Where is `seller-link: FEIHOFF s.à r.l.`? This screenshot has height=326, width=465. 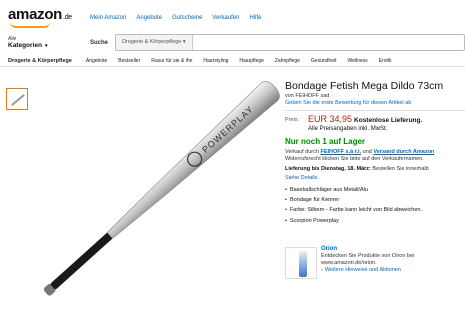
seller-link: FEIHOFF s.à r.l. is located at coordinates (340, 152).